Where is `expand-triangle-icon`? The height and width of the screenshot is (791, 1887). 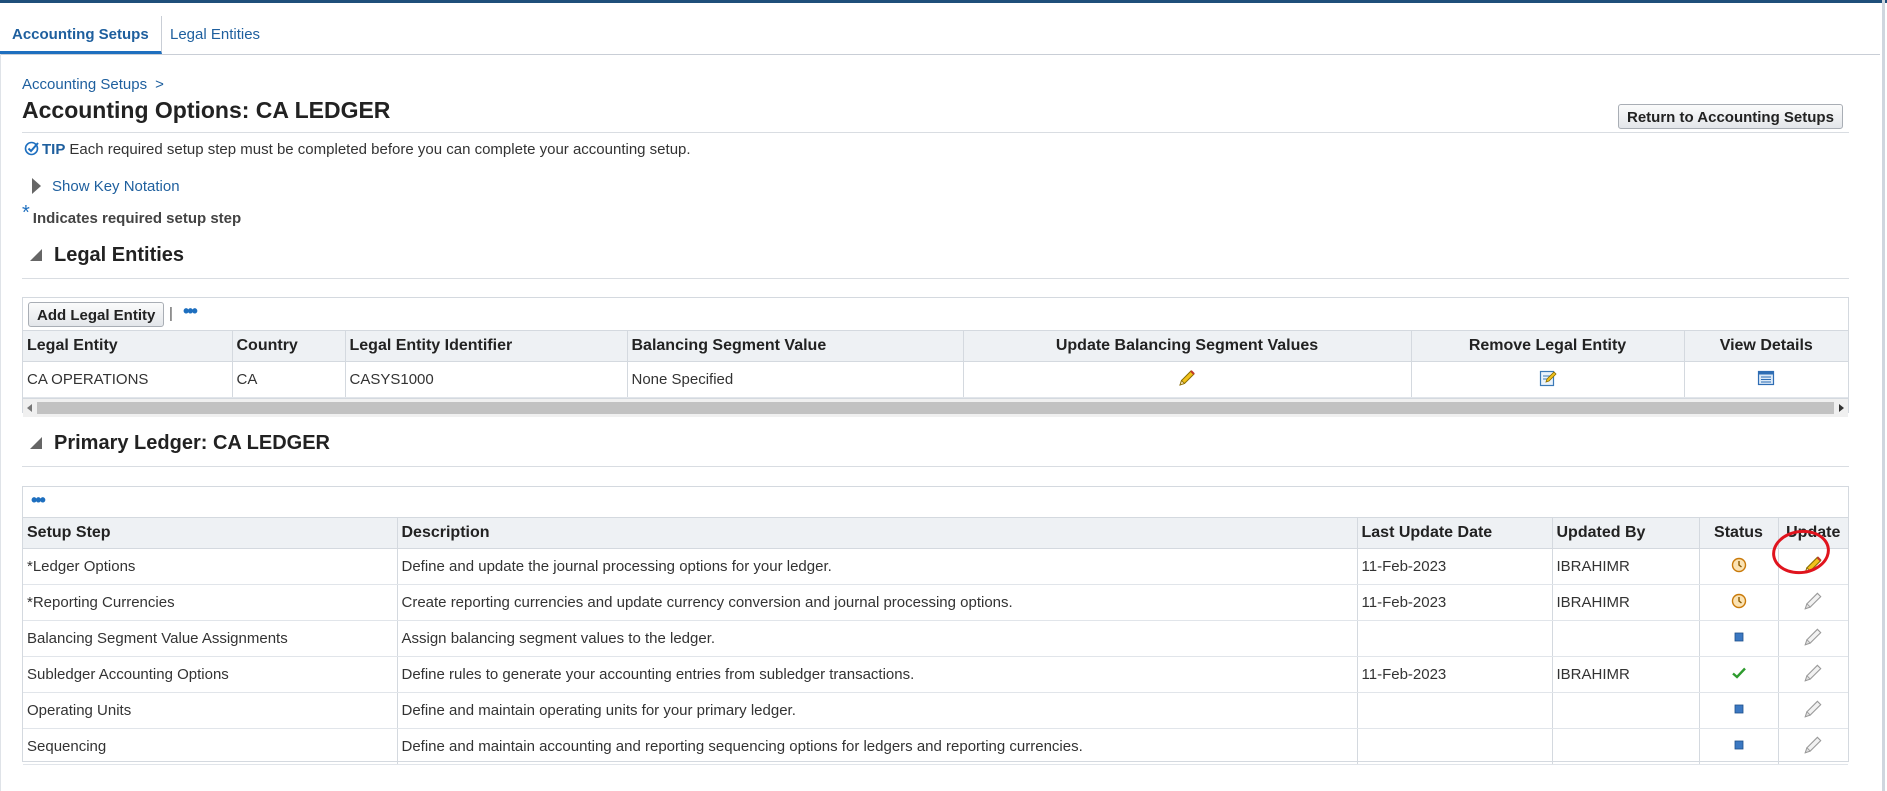
expand-triangle-icon is located at coordinates (36, 186).